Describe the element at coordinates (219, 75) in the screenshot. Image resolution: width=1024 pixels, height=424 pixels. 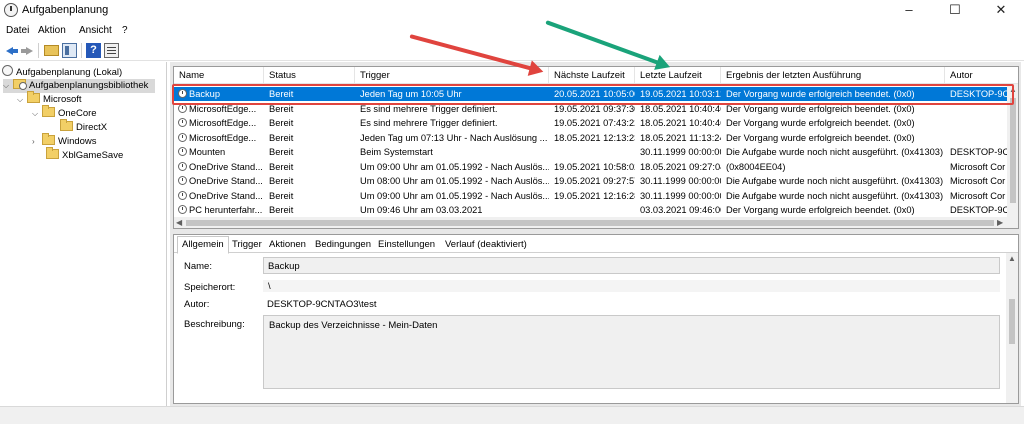
I see `column-header-name: Name` at that location.